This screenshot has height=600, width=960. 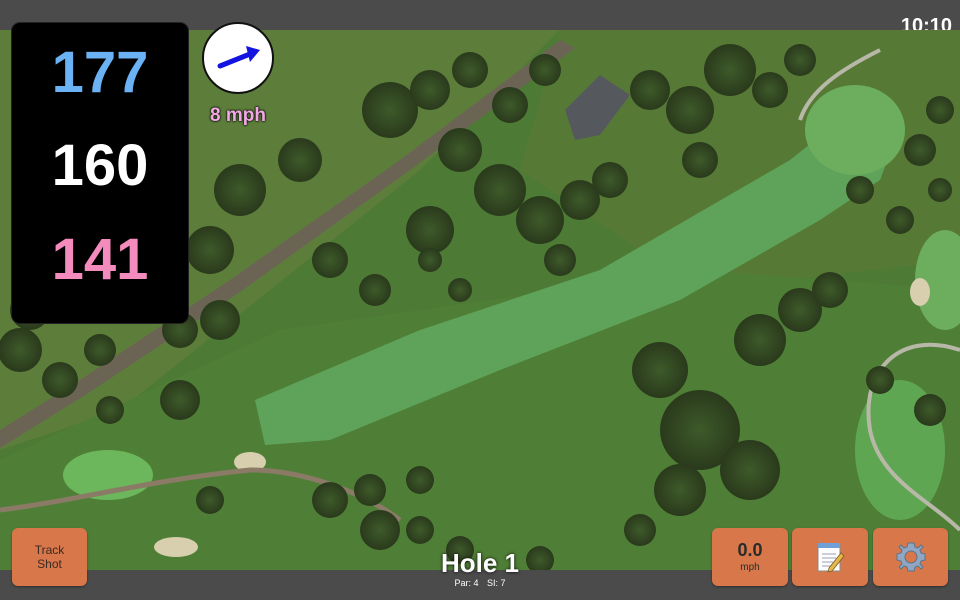 I want to click on arrow-right-icon, so click(x=238, y=57).